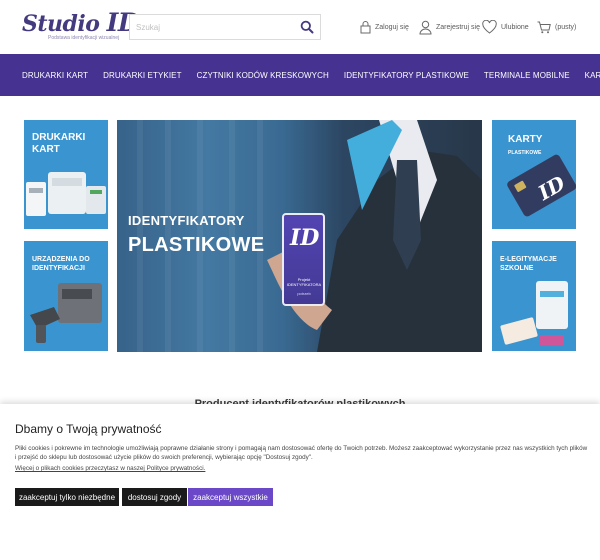  I want to click on cookie-title: Dbamy o Twoją prywatność, so click(88, 429).